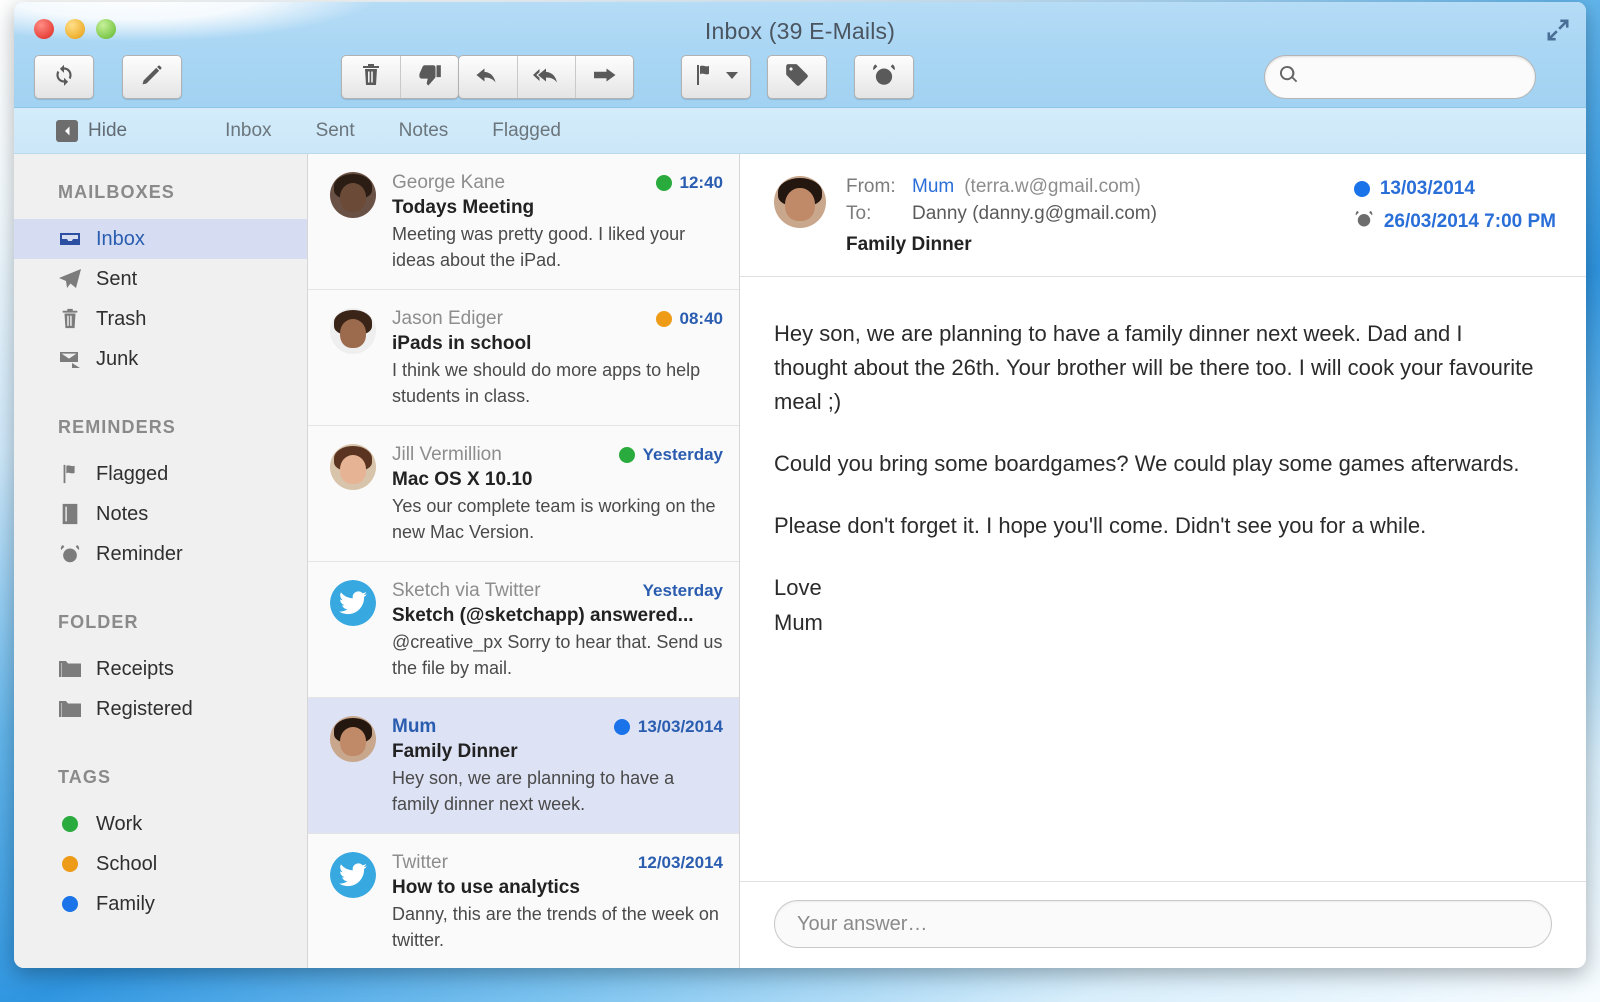 This screenshot has height=1002, width=1600. Describe the element at coordinates (44, 29) in the screenshot. I see `close-button` at that location.